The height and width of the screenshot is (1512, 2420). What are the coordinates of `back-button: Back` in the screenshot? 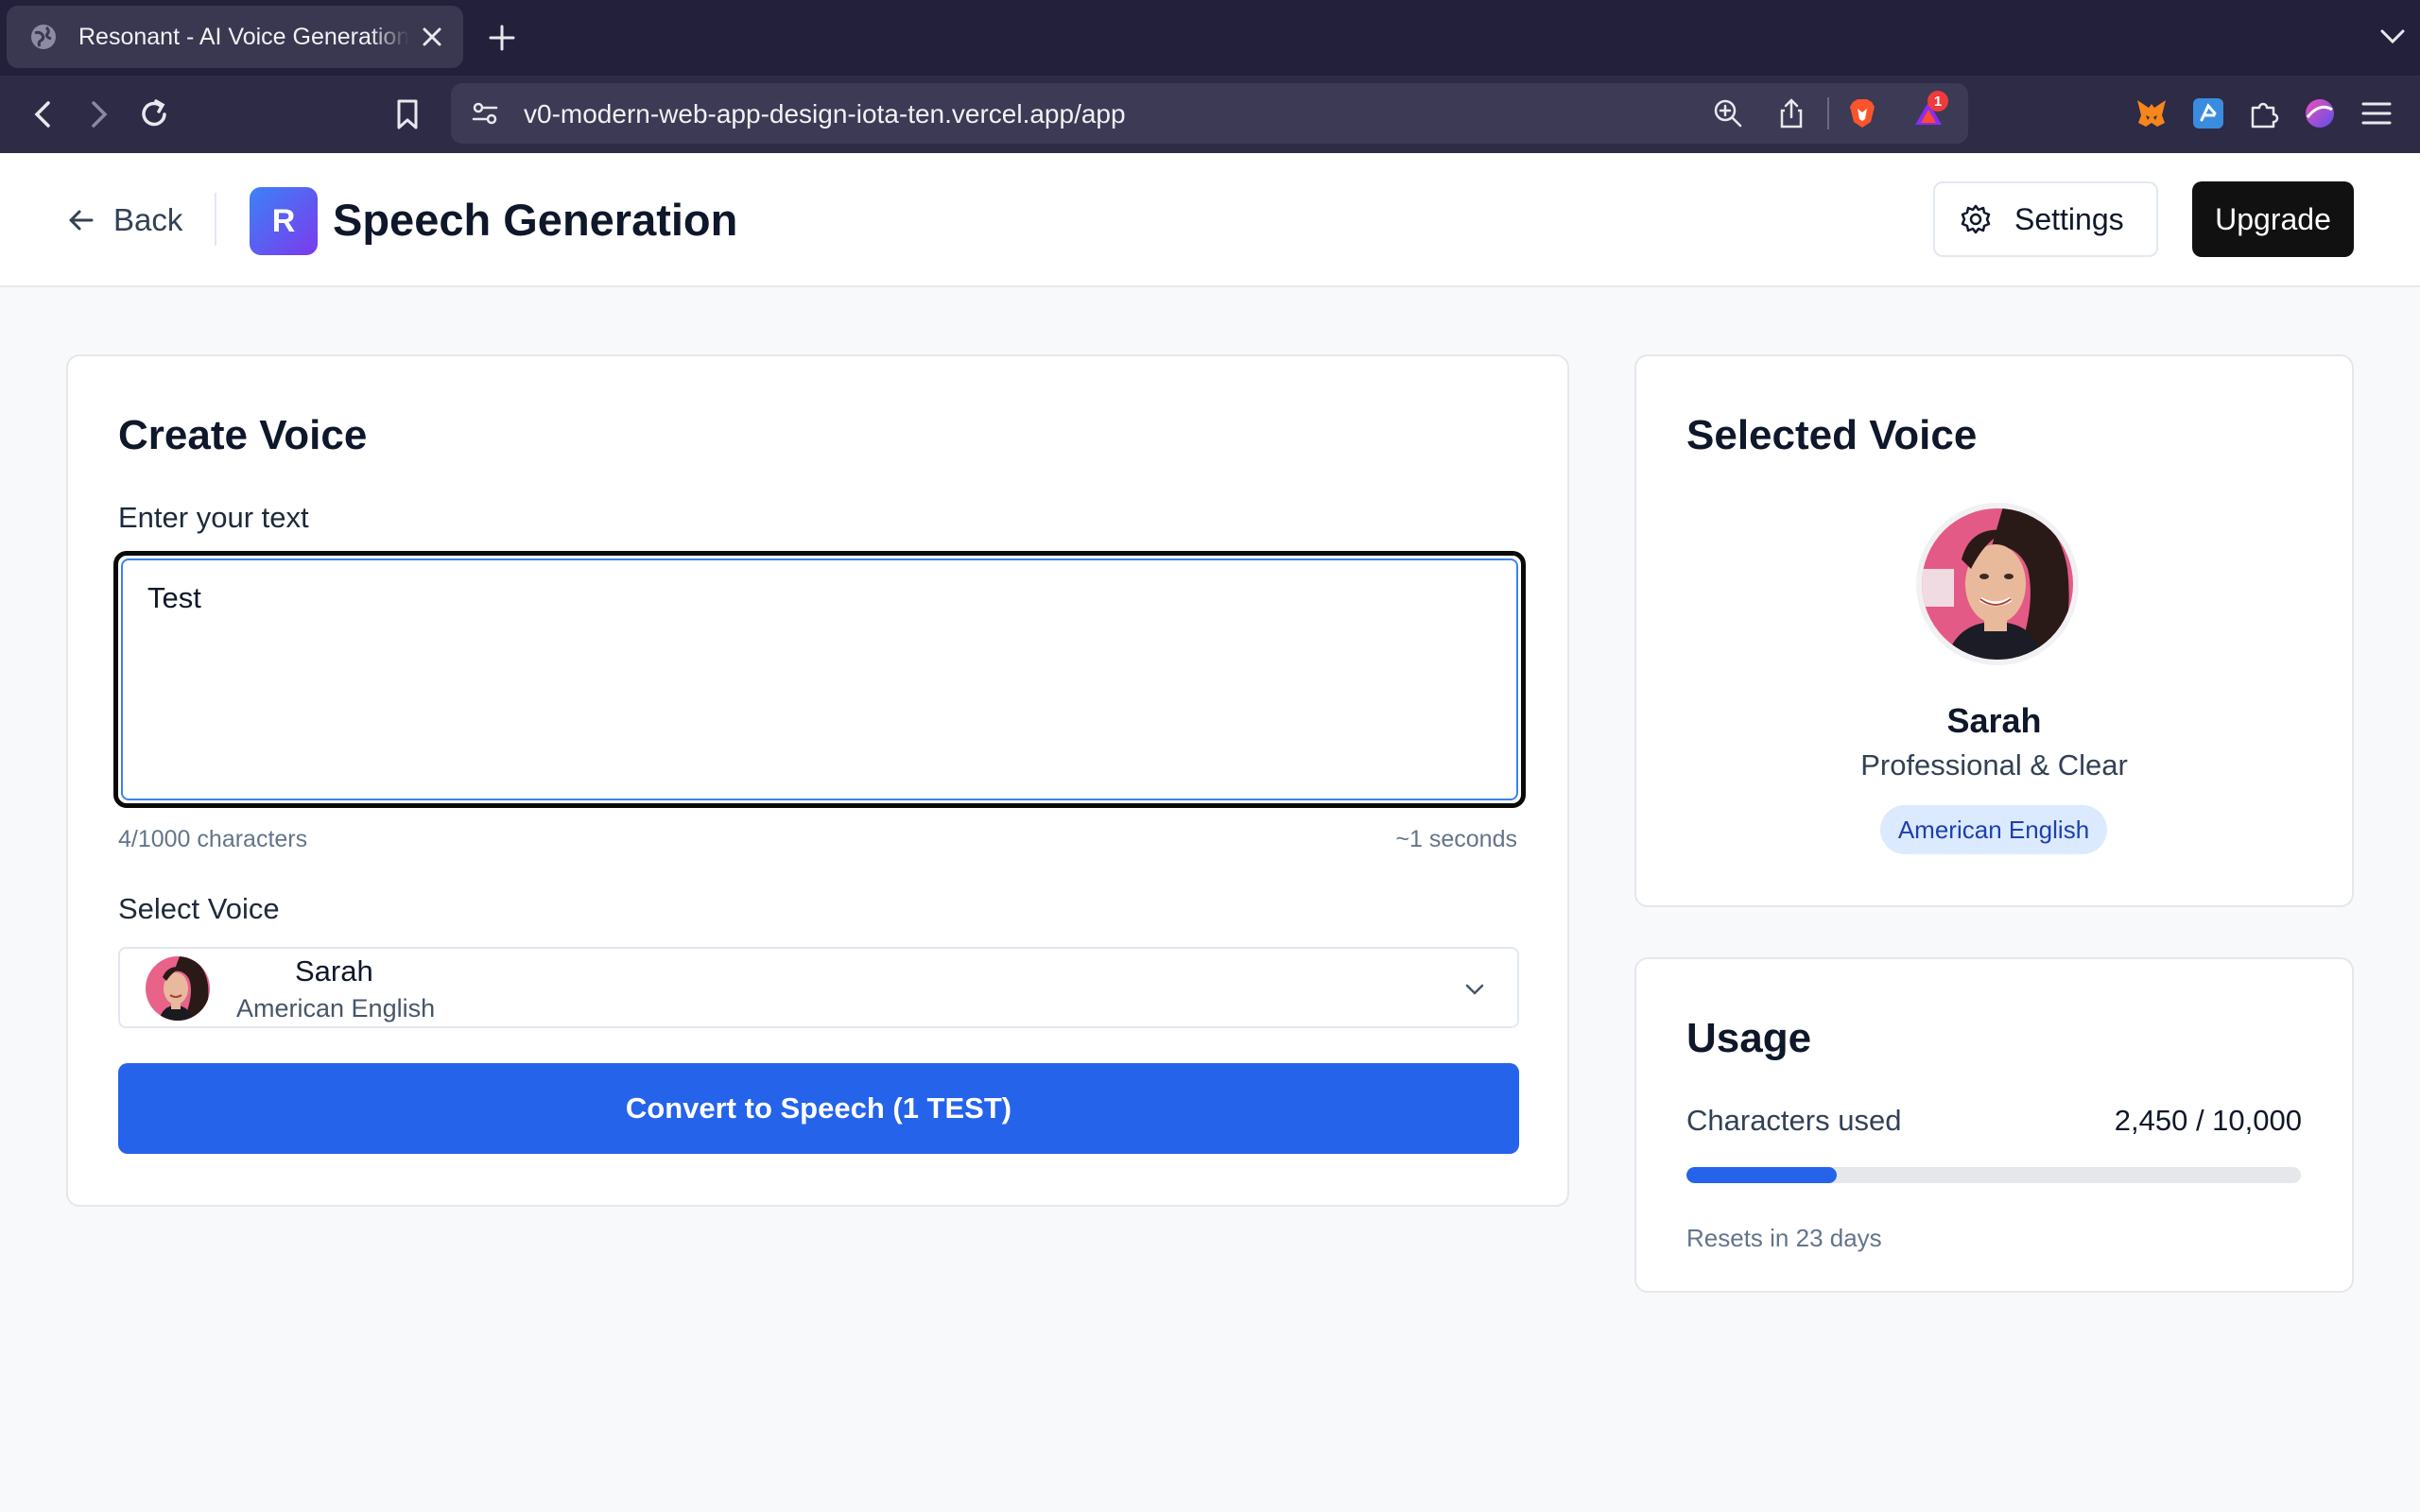 It's located at (124, 220).